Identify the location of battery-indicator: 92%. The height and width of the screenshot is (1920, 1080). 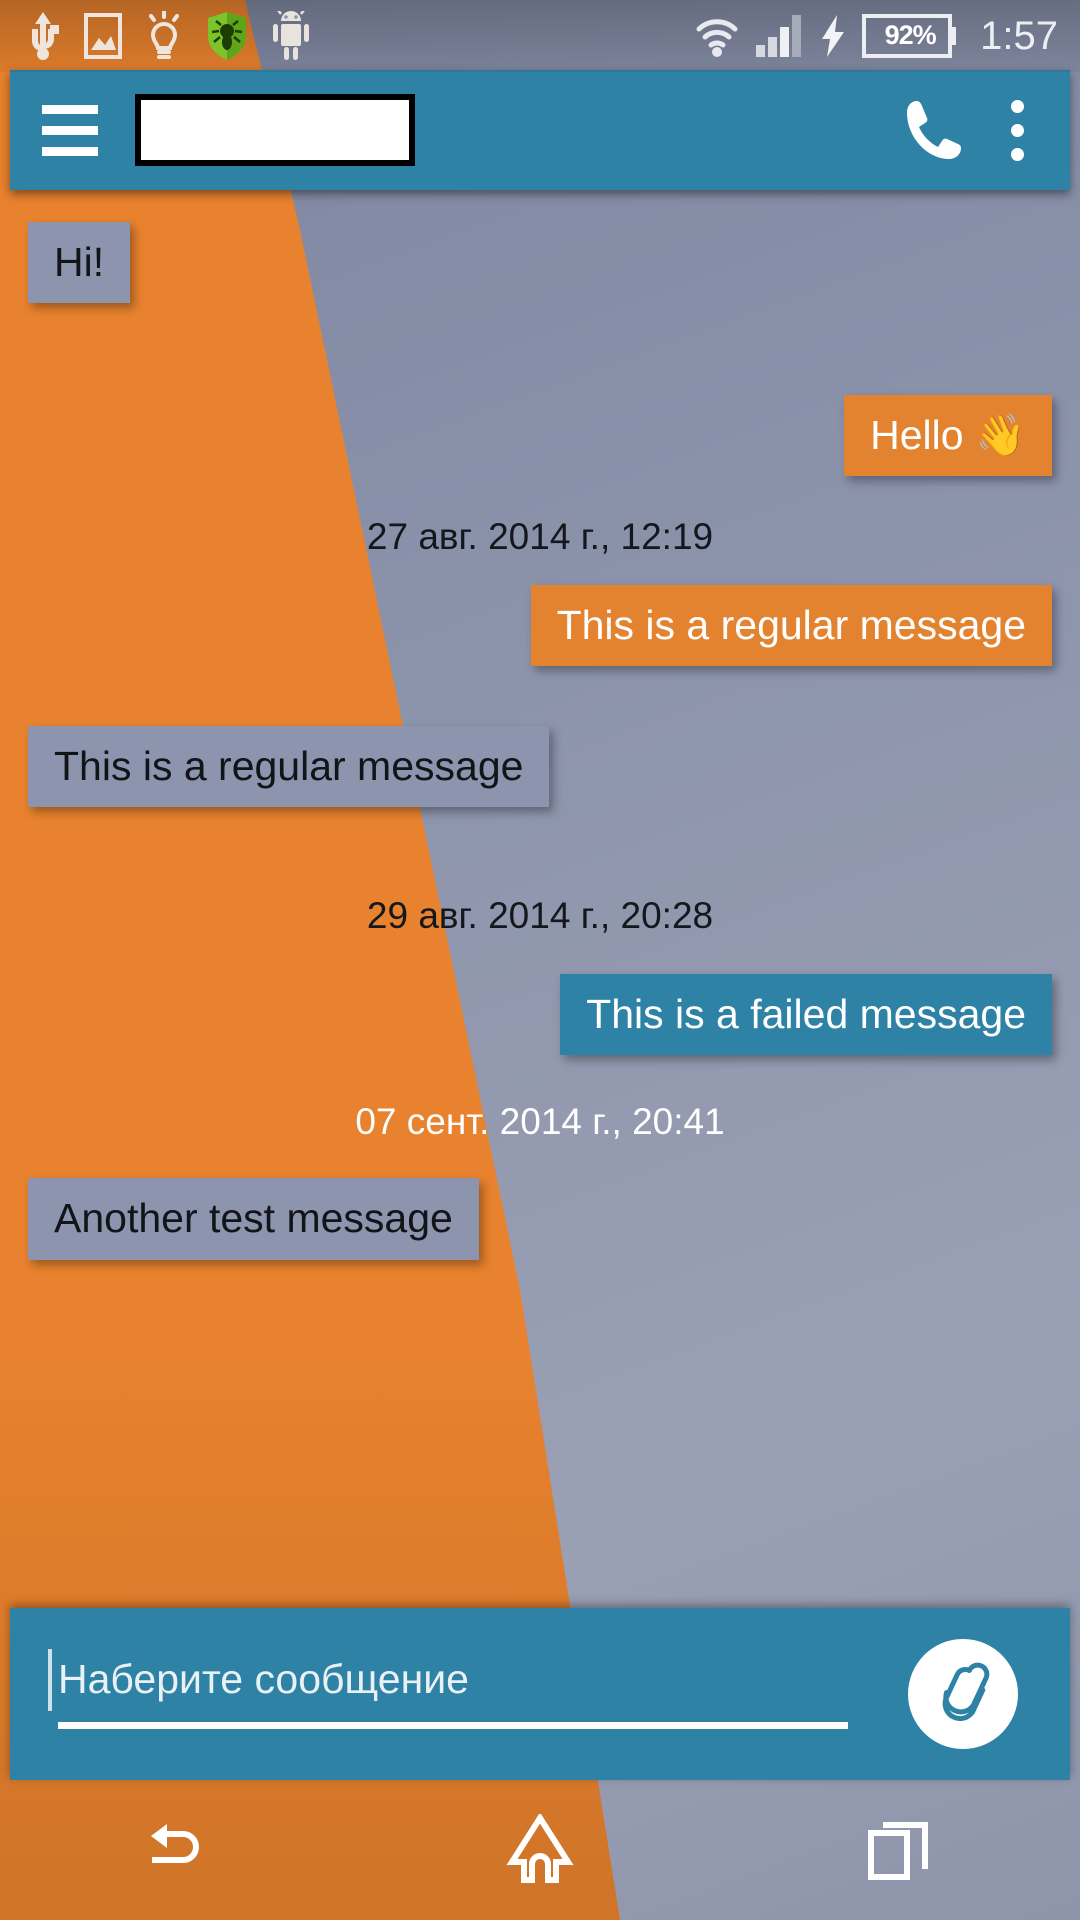
(910, 36).